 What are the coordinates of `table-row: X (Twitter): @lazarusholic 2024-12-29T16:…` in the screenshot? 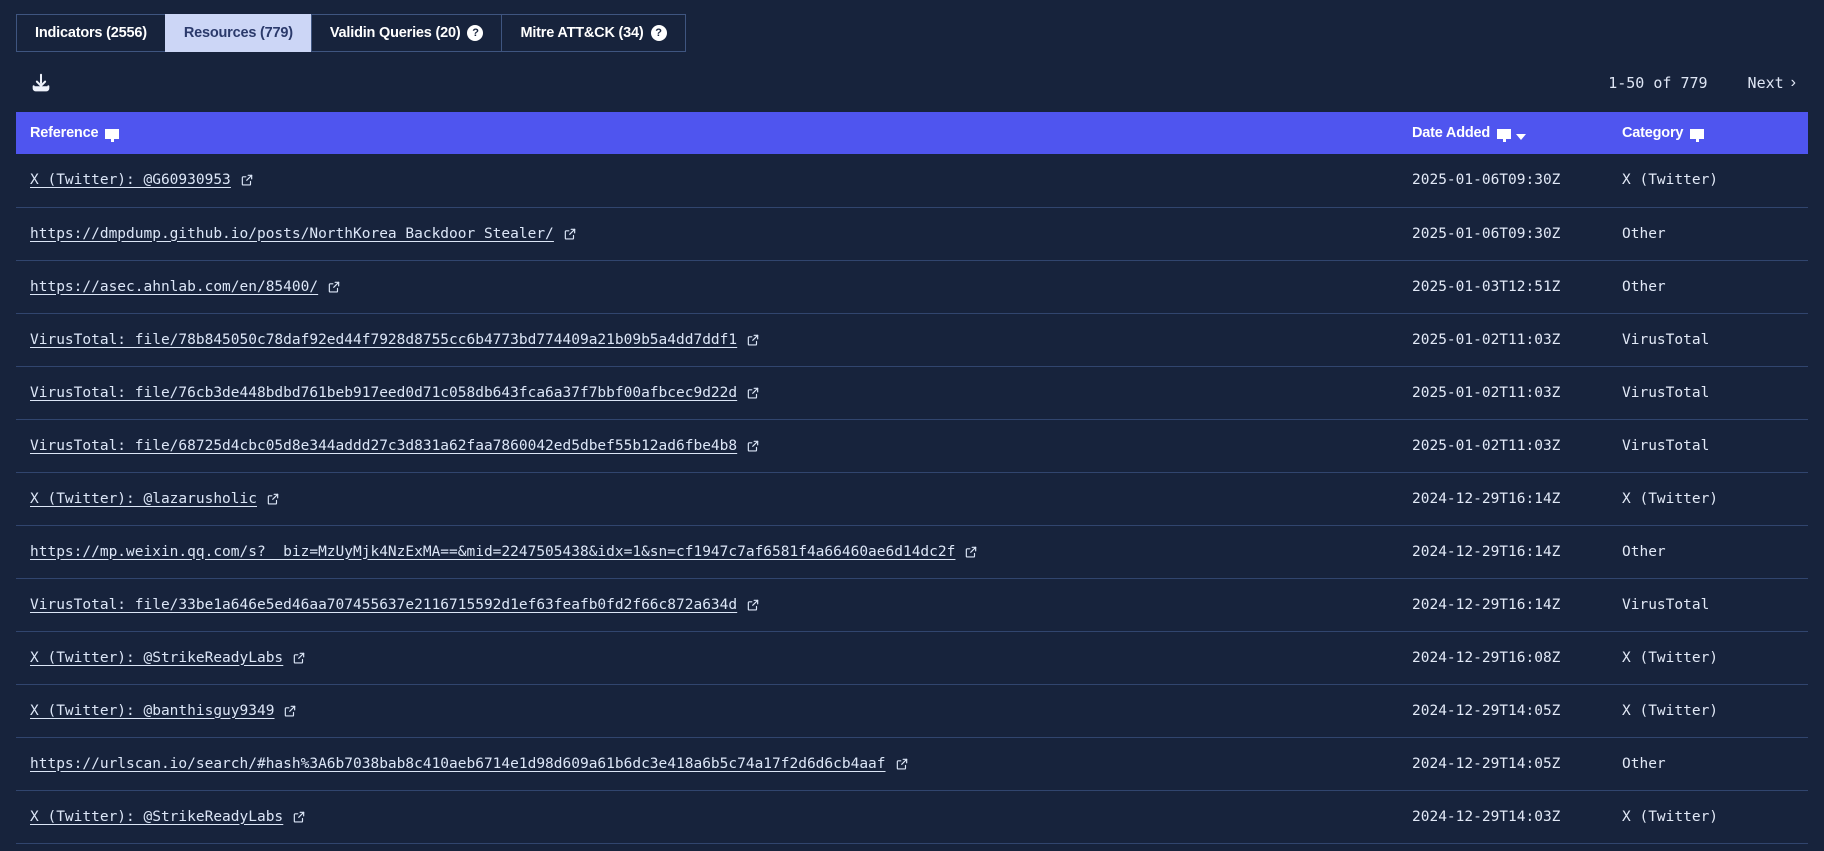 It's located at (912, 499).